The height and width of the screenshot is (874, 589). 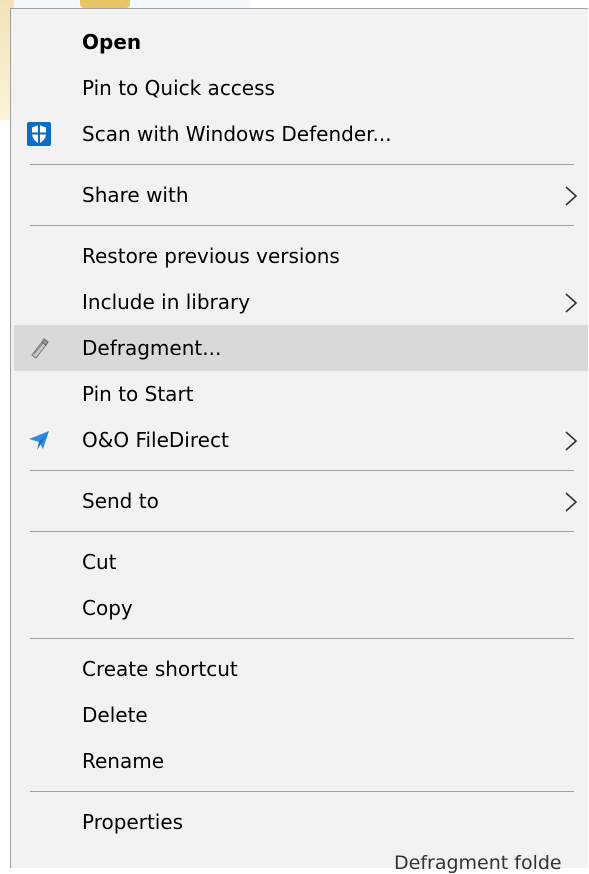 What do you see at coordinates (211, 256) in the screenshot?
I see `menu-item-label: Restore previous versions` at bounding box center [211, 256].